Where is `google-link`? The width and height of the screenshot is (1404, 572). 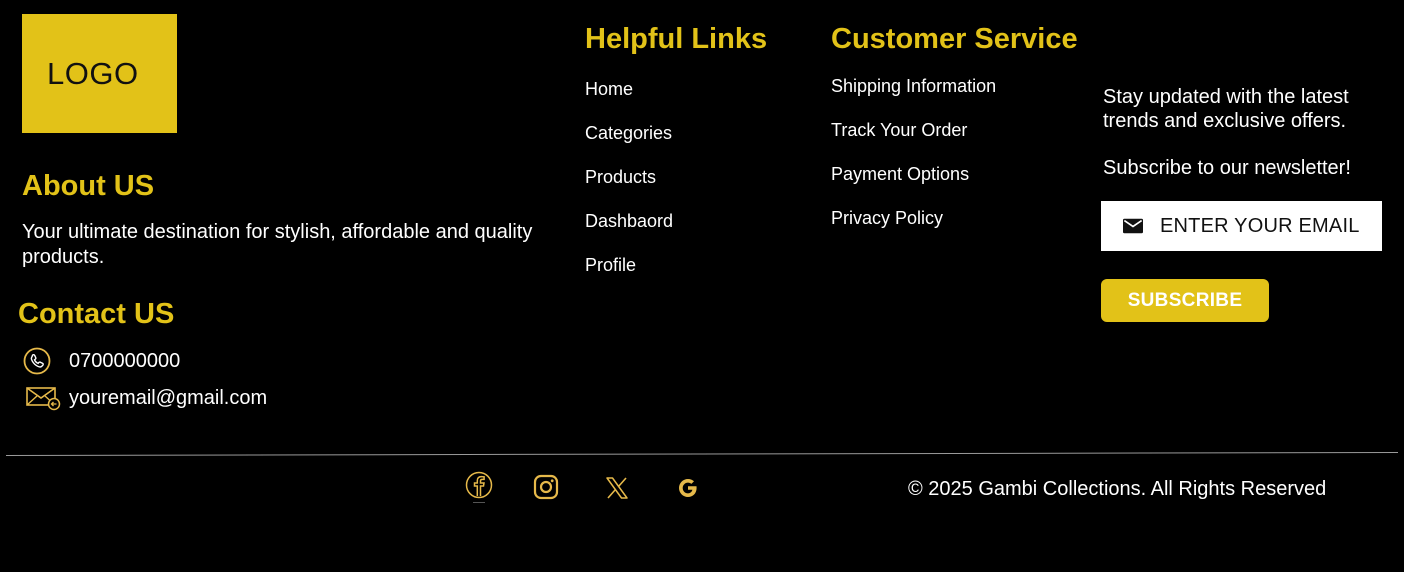
google-link is located at coordinates (688, 488).